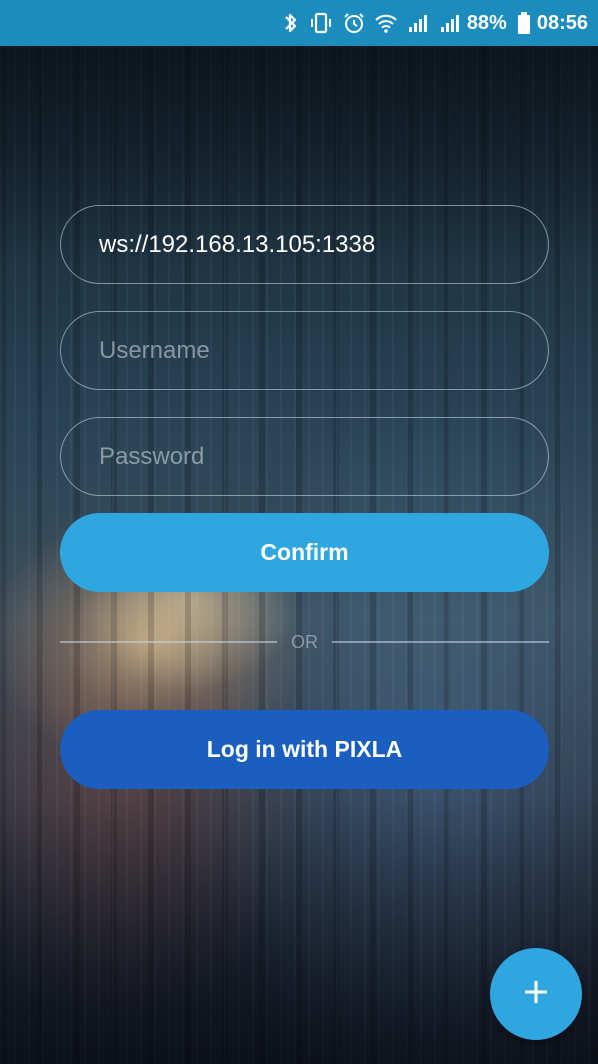  I want to click on password-field, so click(304, 456).